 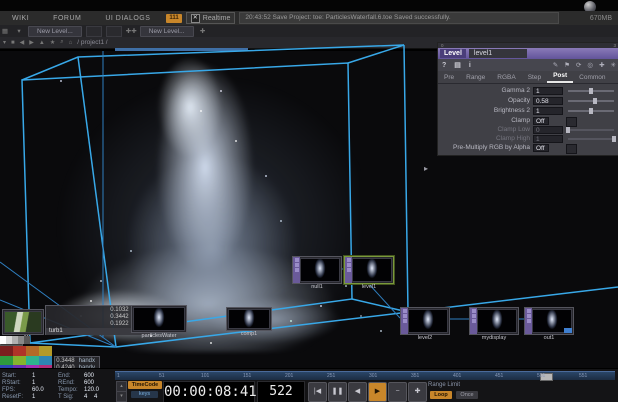 What do you see at coordinates (449, 78) in the screenshot?
I see `tab-pre: Pre` at bounding box center [449, 78].